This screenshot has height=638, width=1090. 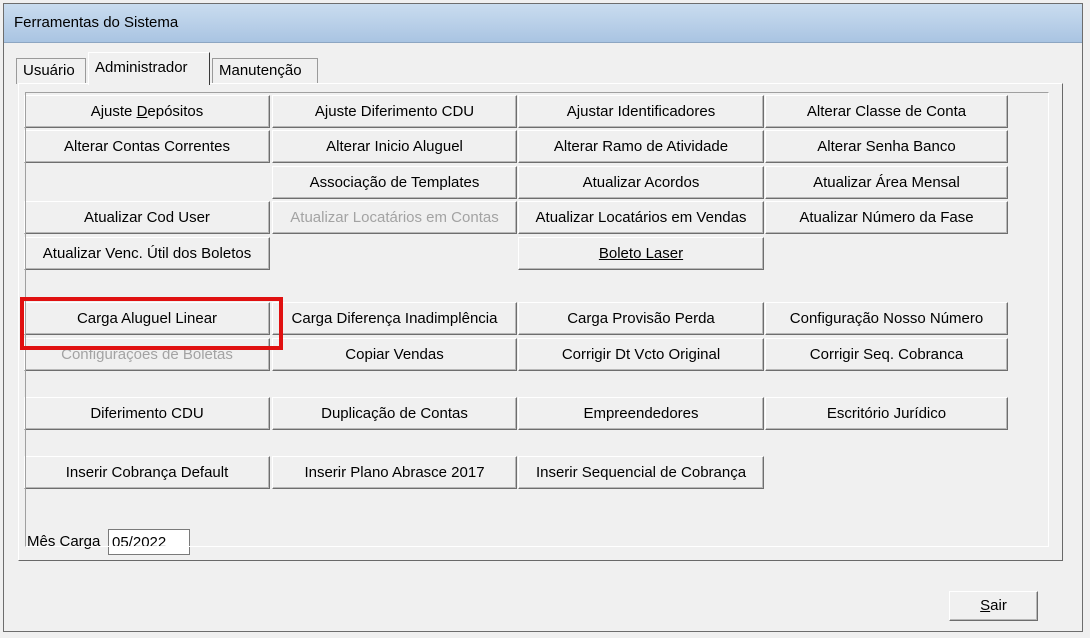 I want to click on tab-usuario: Usuário, so click(x=51, y=71).